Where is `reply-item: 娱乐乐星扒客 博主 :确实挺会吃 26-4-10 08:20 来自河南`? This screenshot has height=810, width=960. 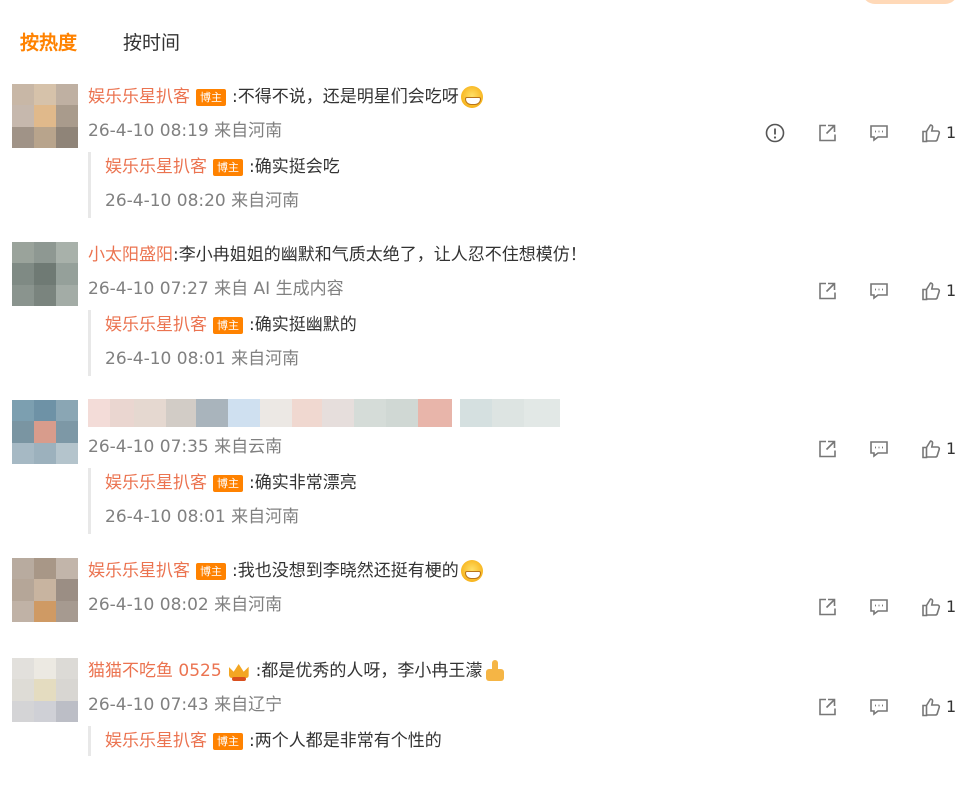
reply-item: 娱乐乐星扒客 博主 :确实挺会吃 26-4-10 08:20 来自河南 is located at coordinates (524, 185).